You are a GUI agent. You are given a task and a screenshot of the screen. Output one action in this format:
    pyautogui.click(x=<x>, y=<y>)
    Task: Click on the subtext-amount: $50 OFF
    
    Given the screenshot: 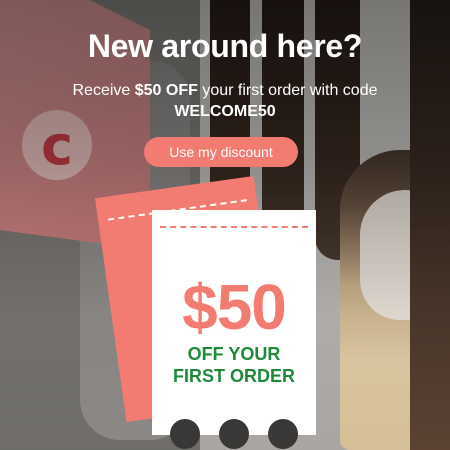 What is the action you would take?
    pyautogui.click(x=166, y=90)
    